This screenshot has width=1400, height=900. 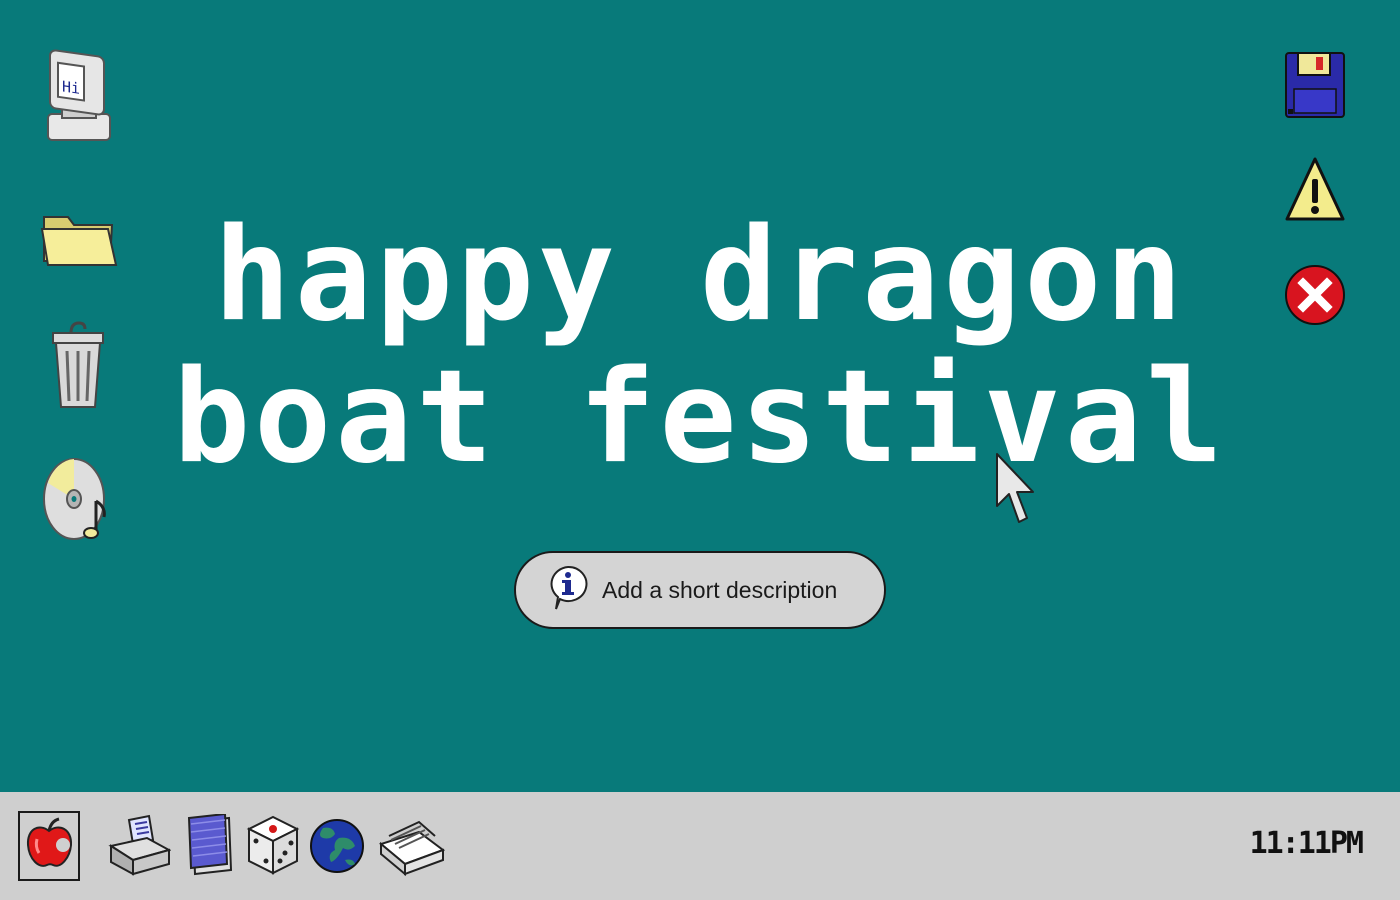 What do you see at coordinates (700, 275) in the screenshot?
I see `headline-line-1: happy dragon` at bounding box center [700, 275].